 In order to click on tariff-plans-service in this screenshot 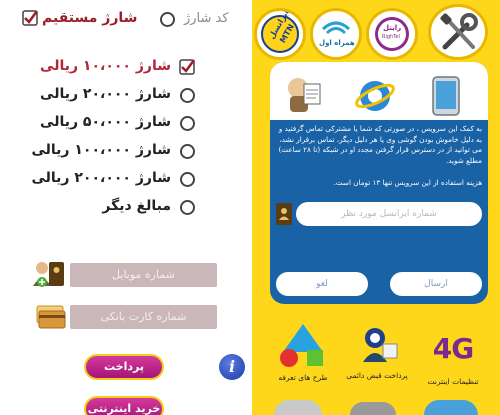, I will do `click(303, 348)`.